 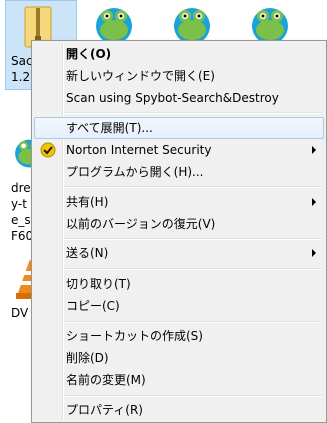 I want to click on menu-item-label: コピー(C), so click(x=93, y=306).